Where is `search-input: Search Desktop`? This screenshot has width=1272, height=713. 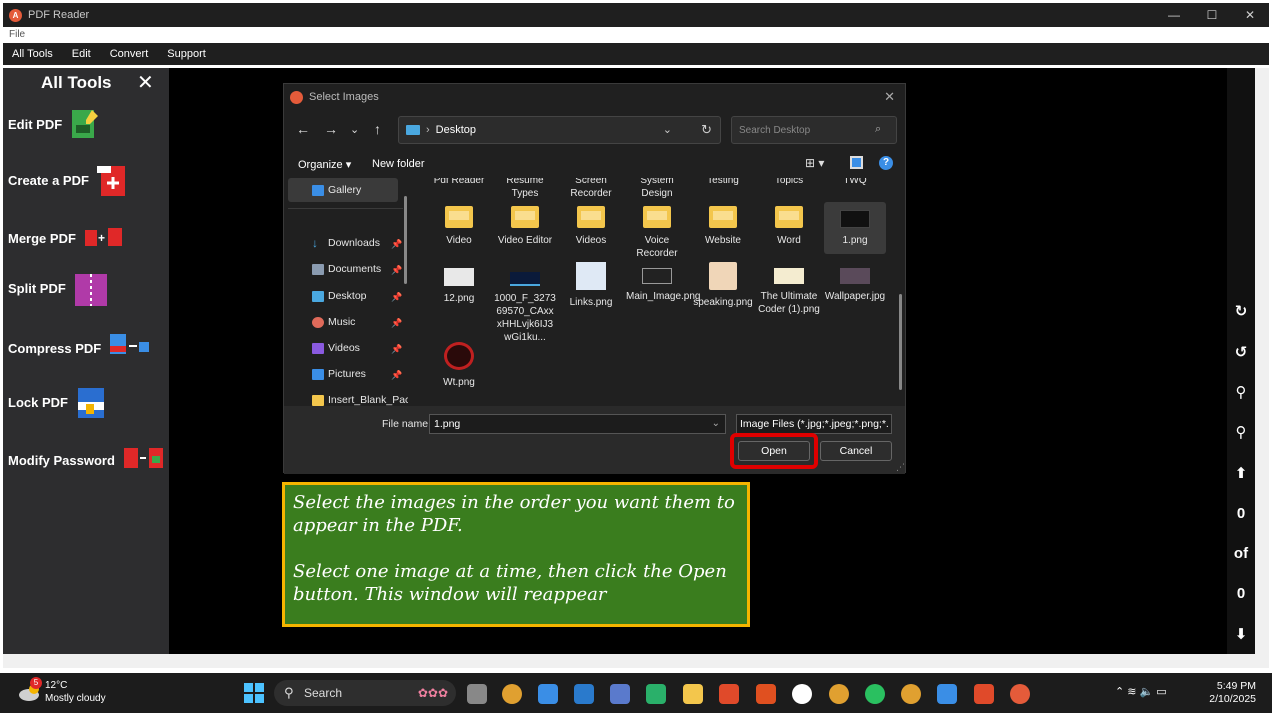
search-input: Search Desktop is located at coordinates (814, 130).